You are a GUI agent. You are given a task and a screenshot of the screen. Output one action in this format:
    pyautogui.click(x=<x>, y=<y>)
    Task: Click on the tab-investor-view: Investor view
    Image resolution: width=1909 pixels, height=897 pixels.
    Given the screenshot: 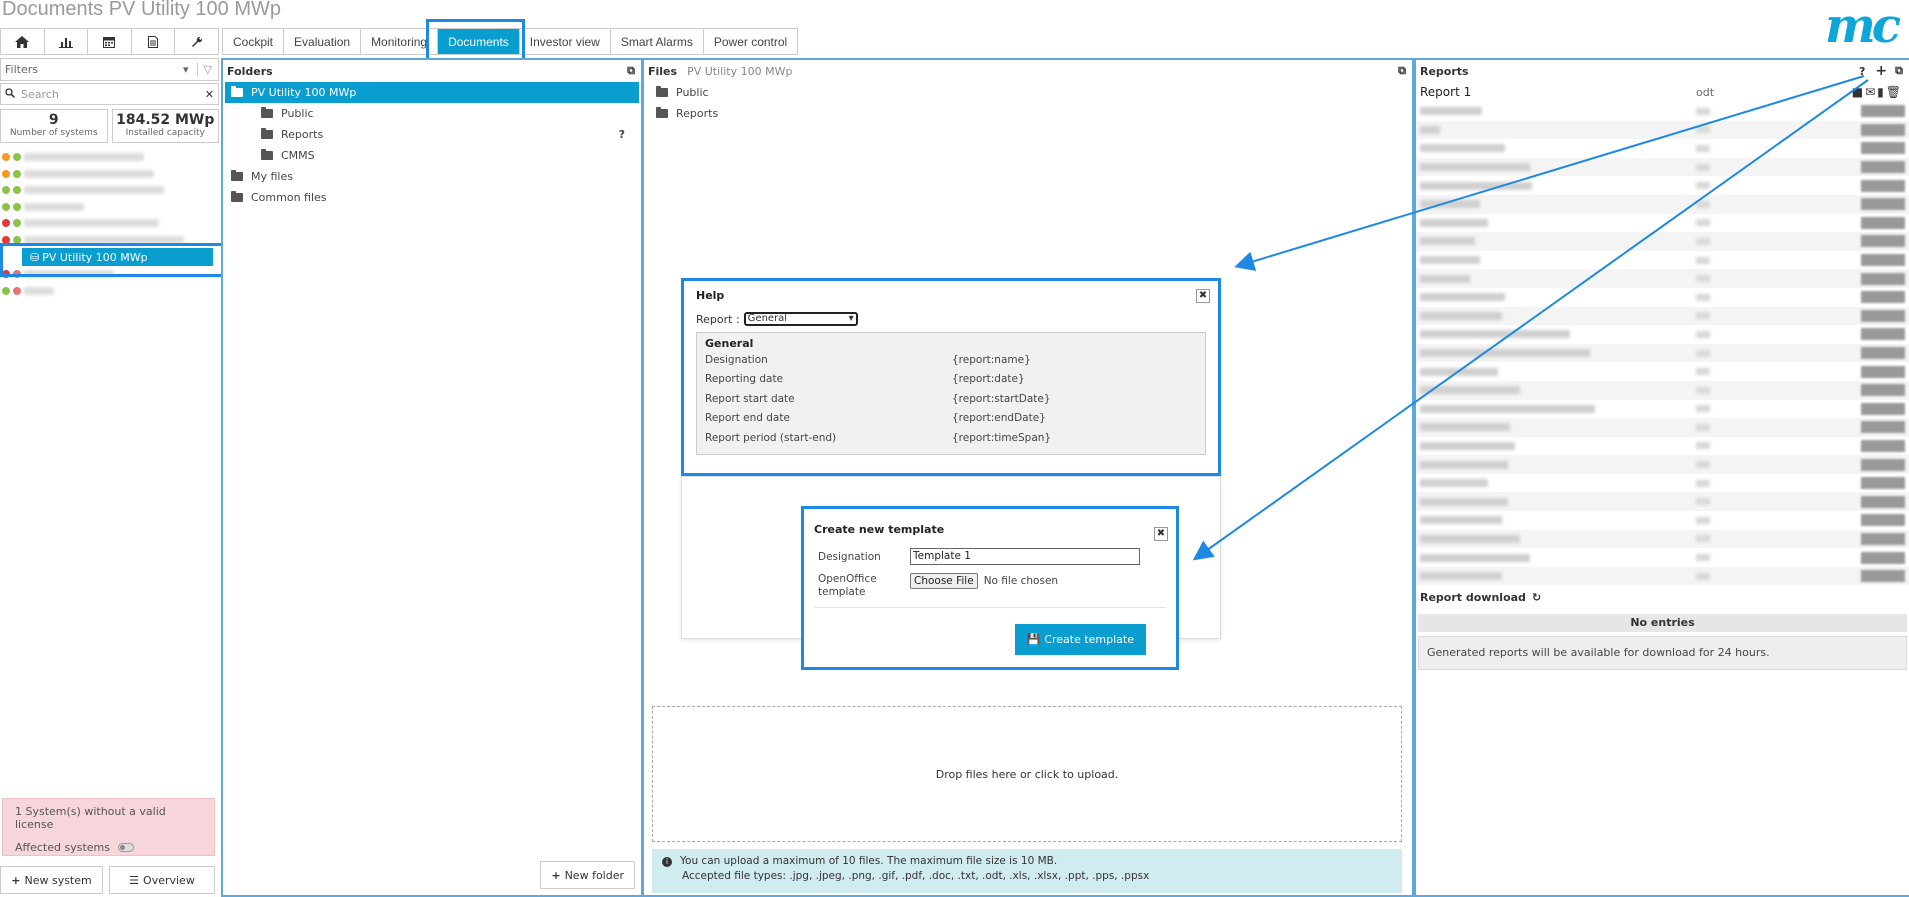 What is the action you would take?
    pyautogui.click(x=565, y=41)
    